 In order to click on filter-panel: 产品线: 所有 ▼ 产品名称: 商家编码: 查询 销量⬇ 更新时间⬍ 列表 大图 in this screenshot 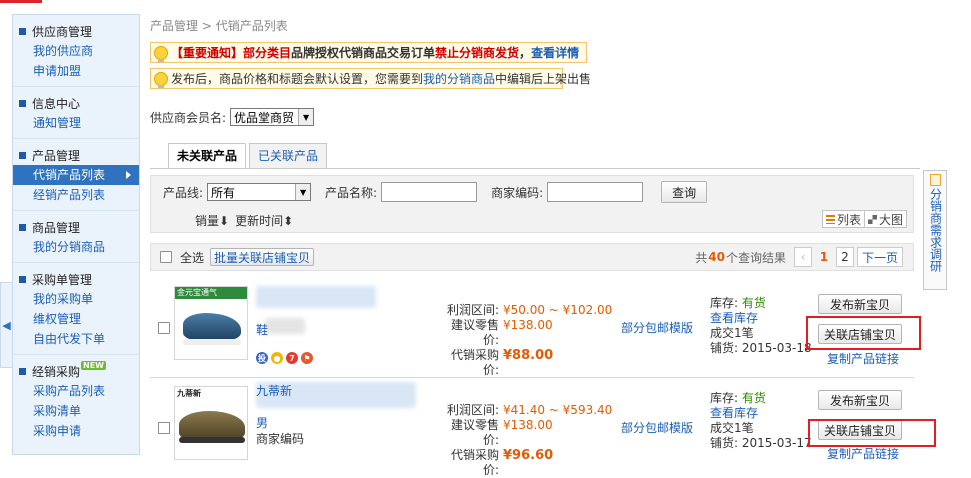, I will do `click(532, 204)`.